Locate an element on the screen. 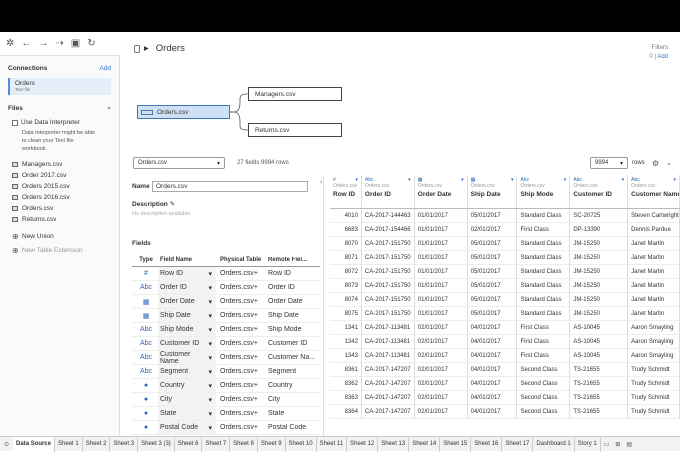  grid-cell: 1342 is located at coordinates (346, 341).